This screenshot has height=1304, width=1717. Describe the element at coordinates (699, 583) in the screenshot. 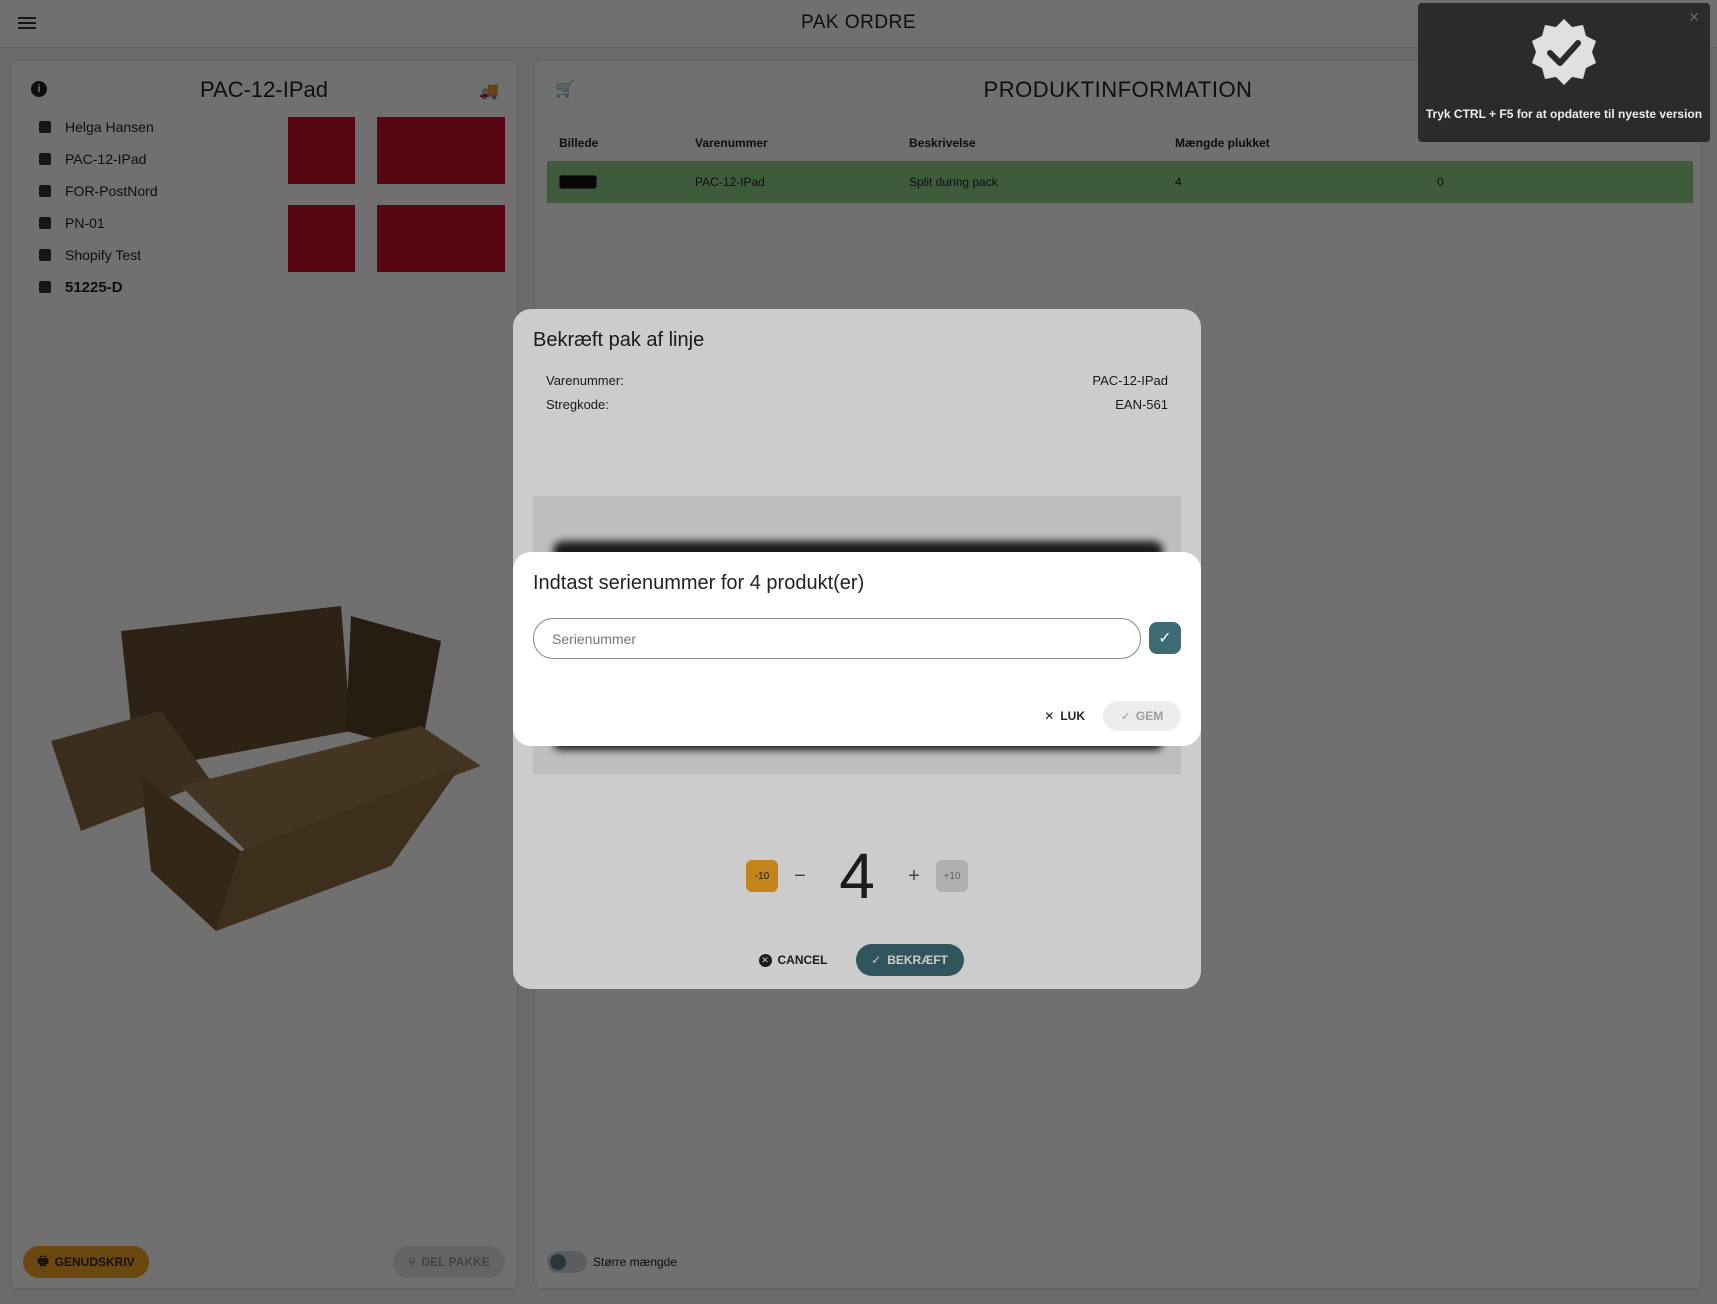

I see `serial-dialog-title: Indtast serienummer for 4 produkt(er)` at that location.